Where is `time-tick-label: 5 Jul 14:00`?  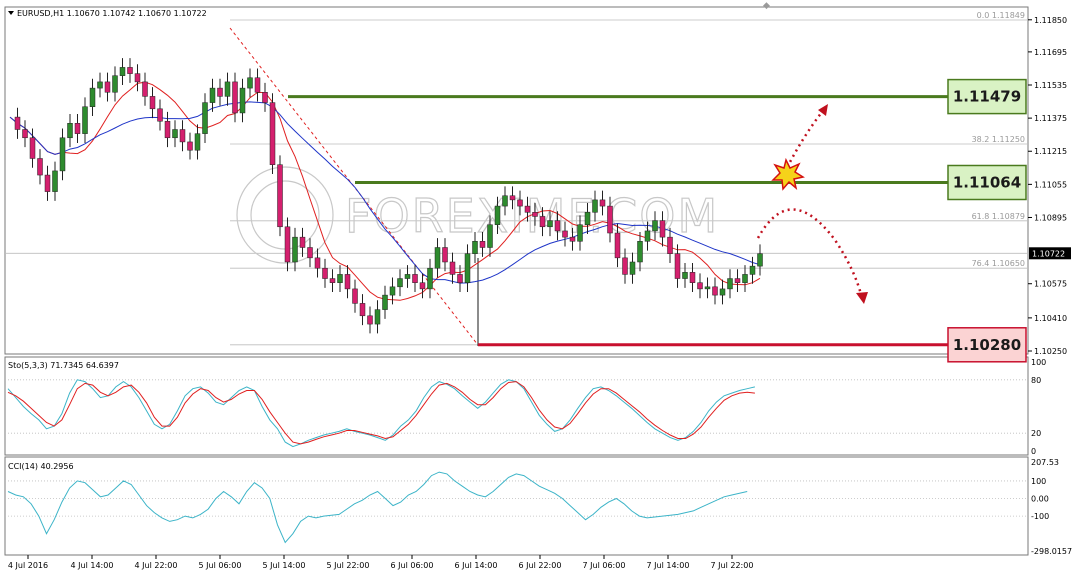 time-tick-label: 5 Jul 14:00 is located at coordinates (284, 565).